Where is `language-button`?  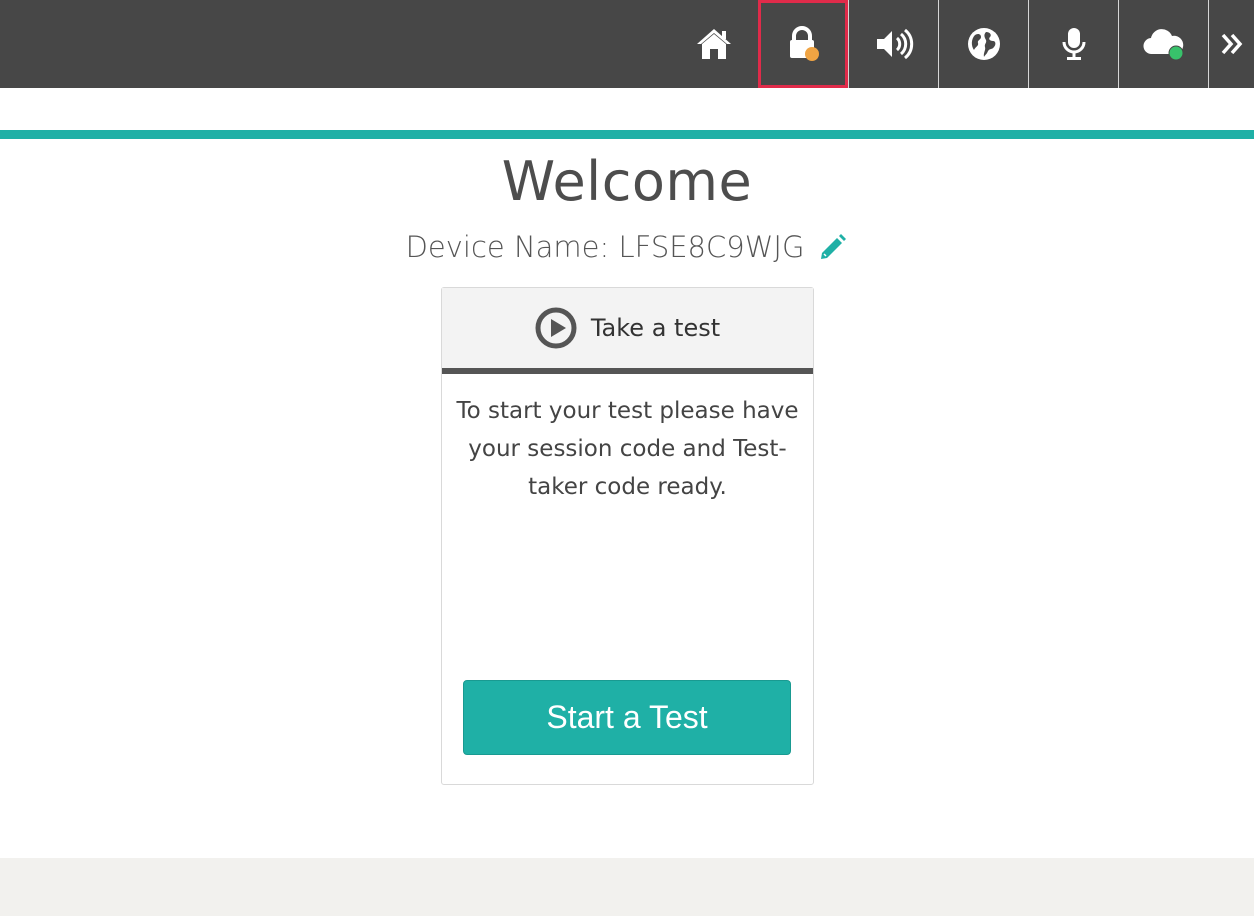
language-button is located at coordinates (983, 44).